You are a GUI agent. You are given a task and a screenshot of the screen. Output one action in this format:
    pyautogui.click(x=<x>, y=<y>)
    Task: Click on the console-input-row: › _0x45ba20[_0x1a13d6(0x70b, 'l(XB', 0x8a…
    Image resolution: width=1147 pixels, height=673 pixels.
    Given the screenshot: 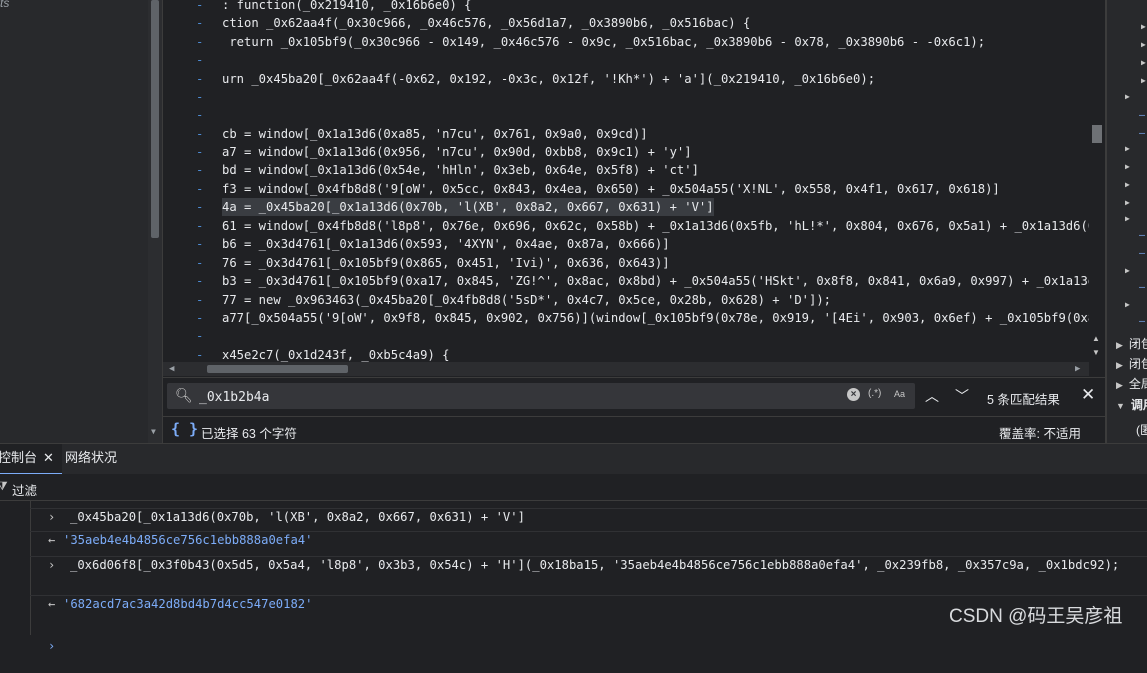 What is the action you would take?
    pyautogui.click(x=588, y=516)
    